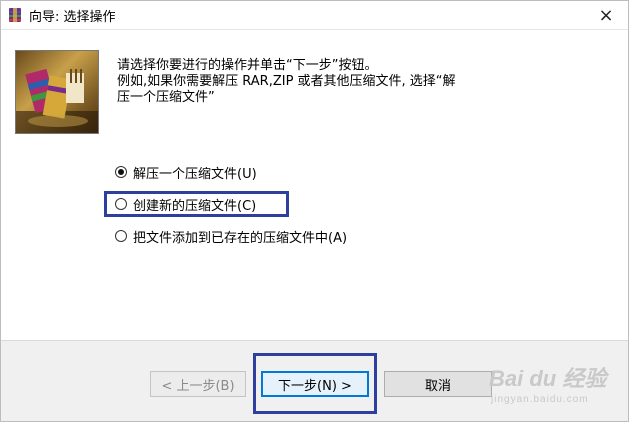 Image resolution: width=629 pixels, height=422 pixels. What do you see at coordinates (314, 340) in the screenshot?
I see `divider` at bounding box center [314, 340].